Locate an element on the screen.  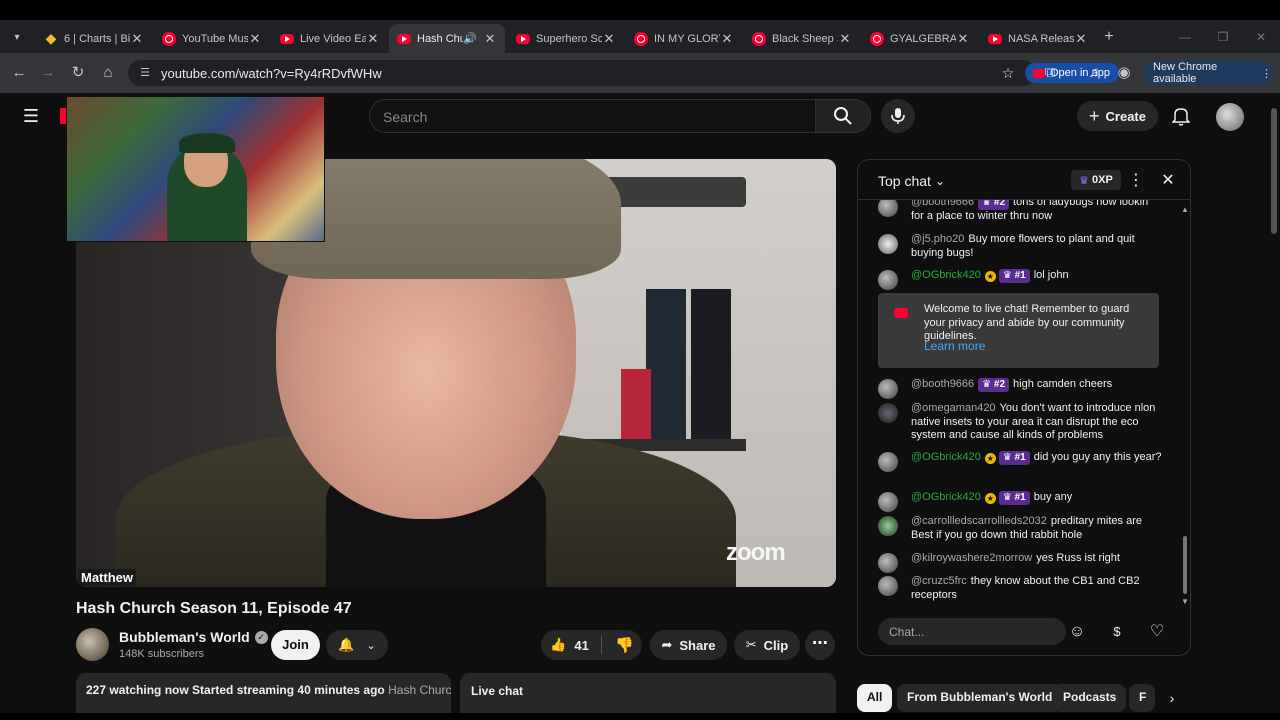
voice-search-button is located at coordinates (898, 116).